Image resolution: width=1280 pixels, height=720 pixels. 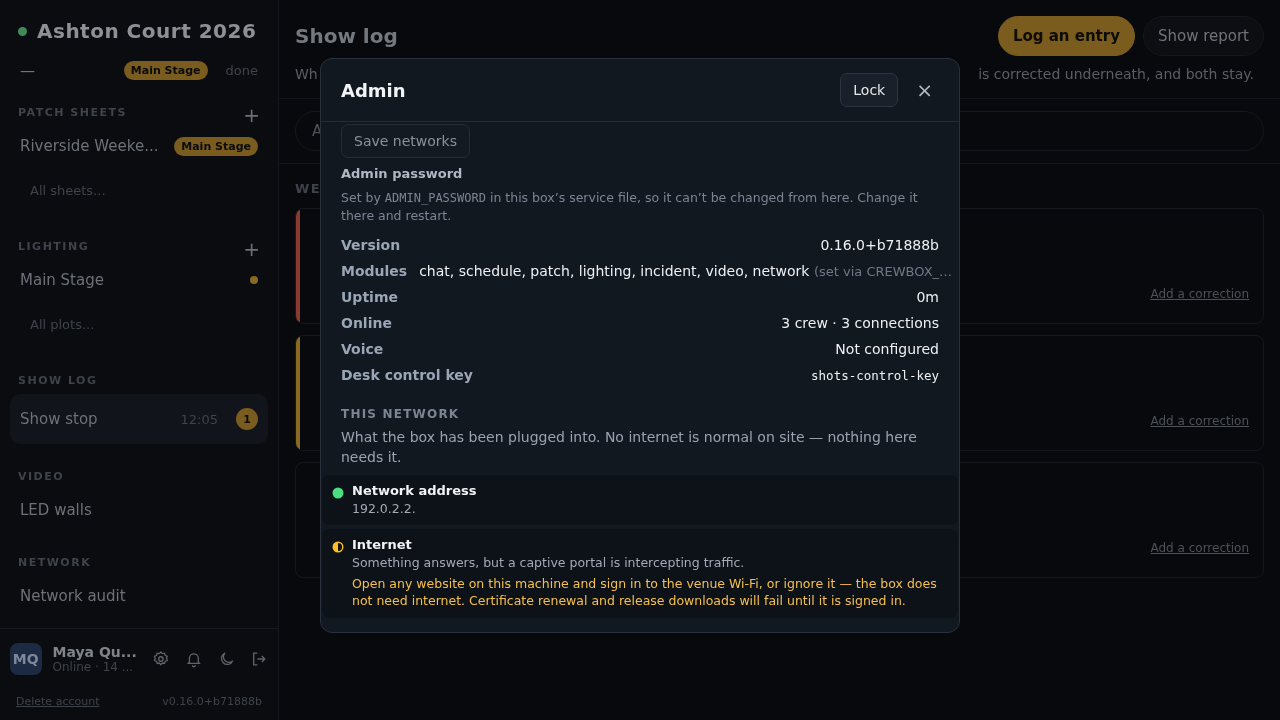 What do you see at coordinates (241, 70) in the screenshot?
I see `status-label: done` at bounding box center [241, 70].